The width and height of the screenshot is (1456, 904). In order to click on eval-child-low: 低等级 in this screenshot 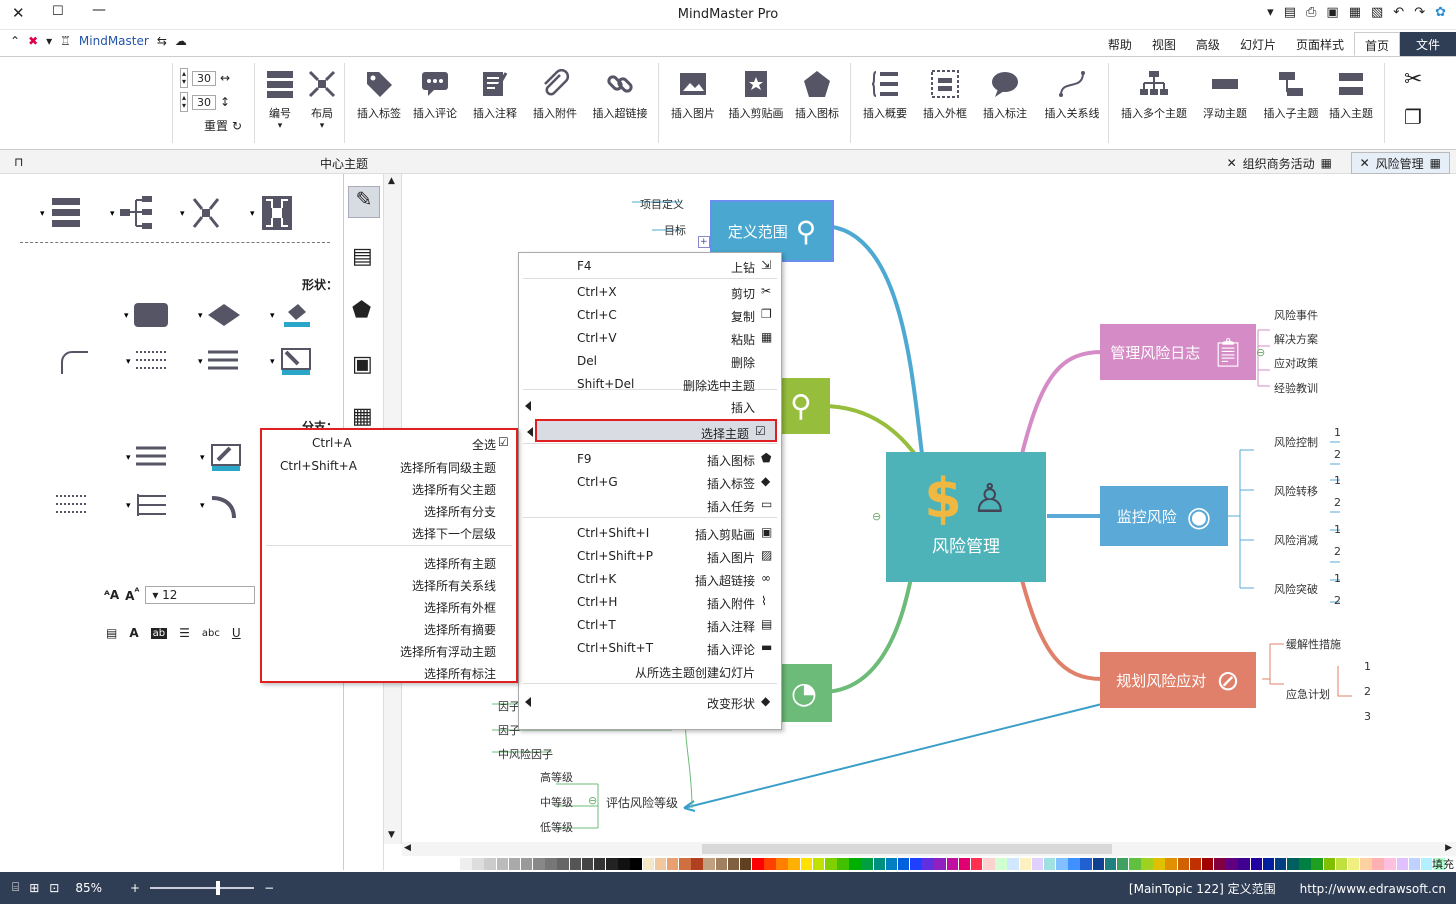, I will do `click(556, 827)`.